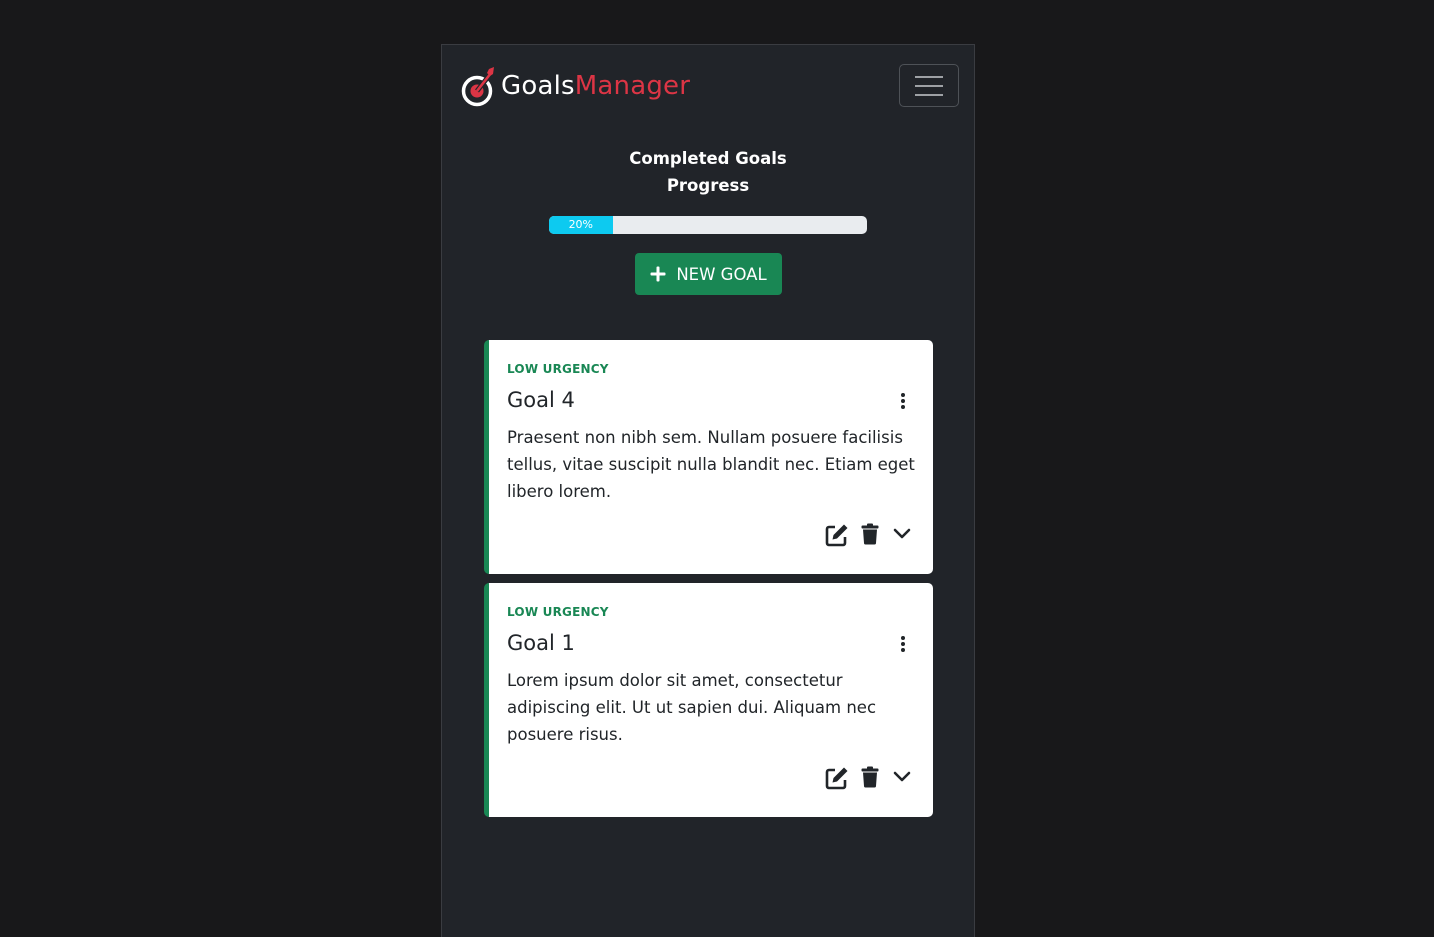 The image size is (1434, 937). I want to click on progress-bar: 20%, so click(708, 225).